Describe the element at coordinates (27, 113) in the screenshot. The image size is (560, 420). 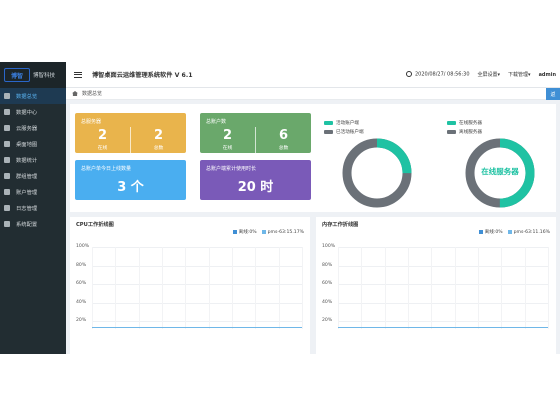
I see `sidebar-item-label: 数据中心` at that location.